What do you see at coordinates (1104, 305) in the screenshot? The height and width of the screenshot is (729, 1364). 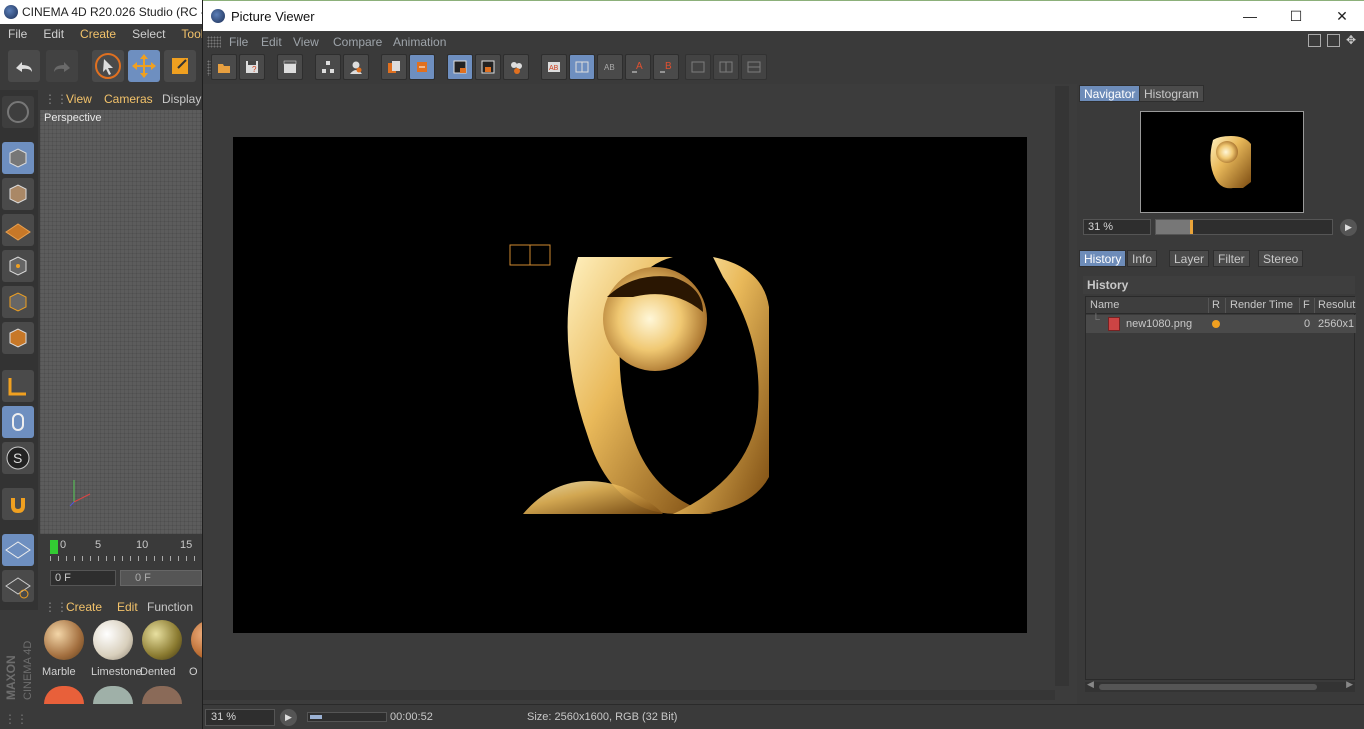 I see `column-header-name: Name` at bounding box center [1104, 305].